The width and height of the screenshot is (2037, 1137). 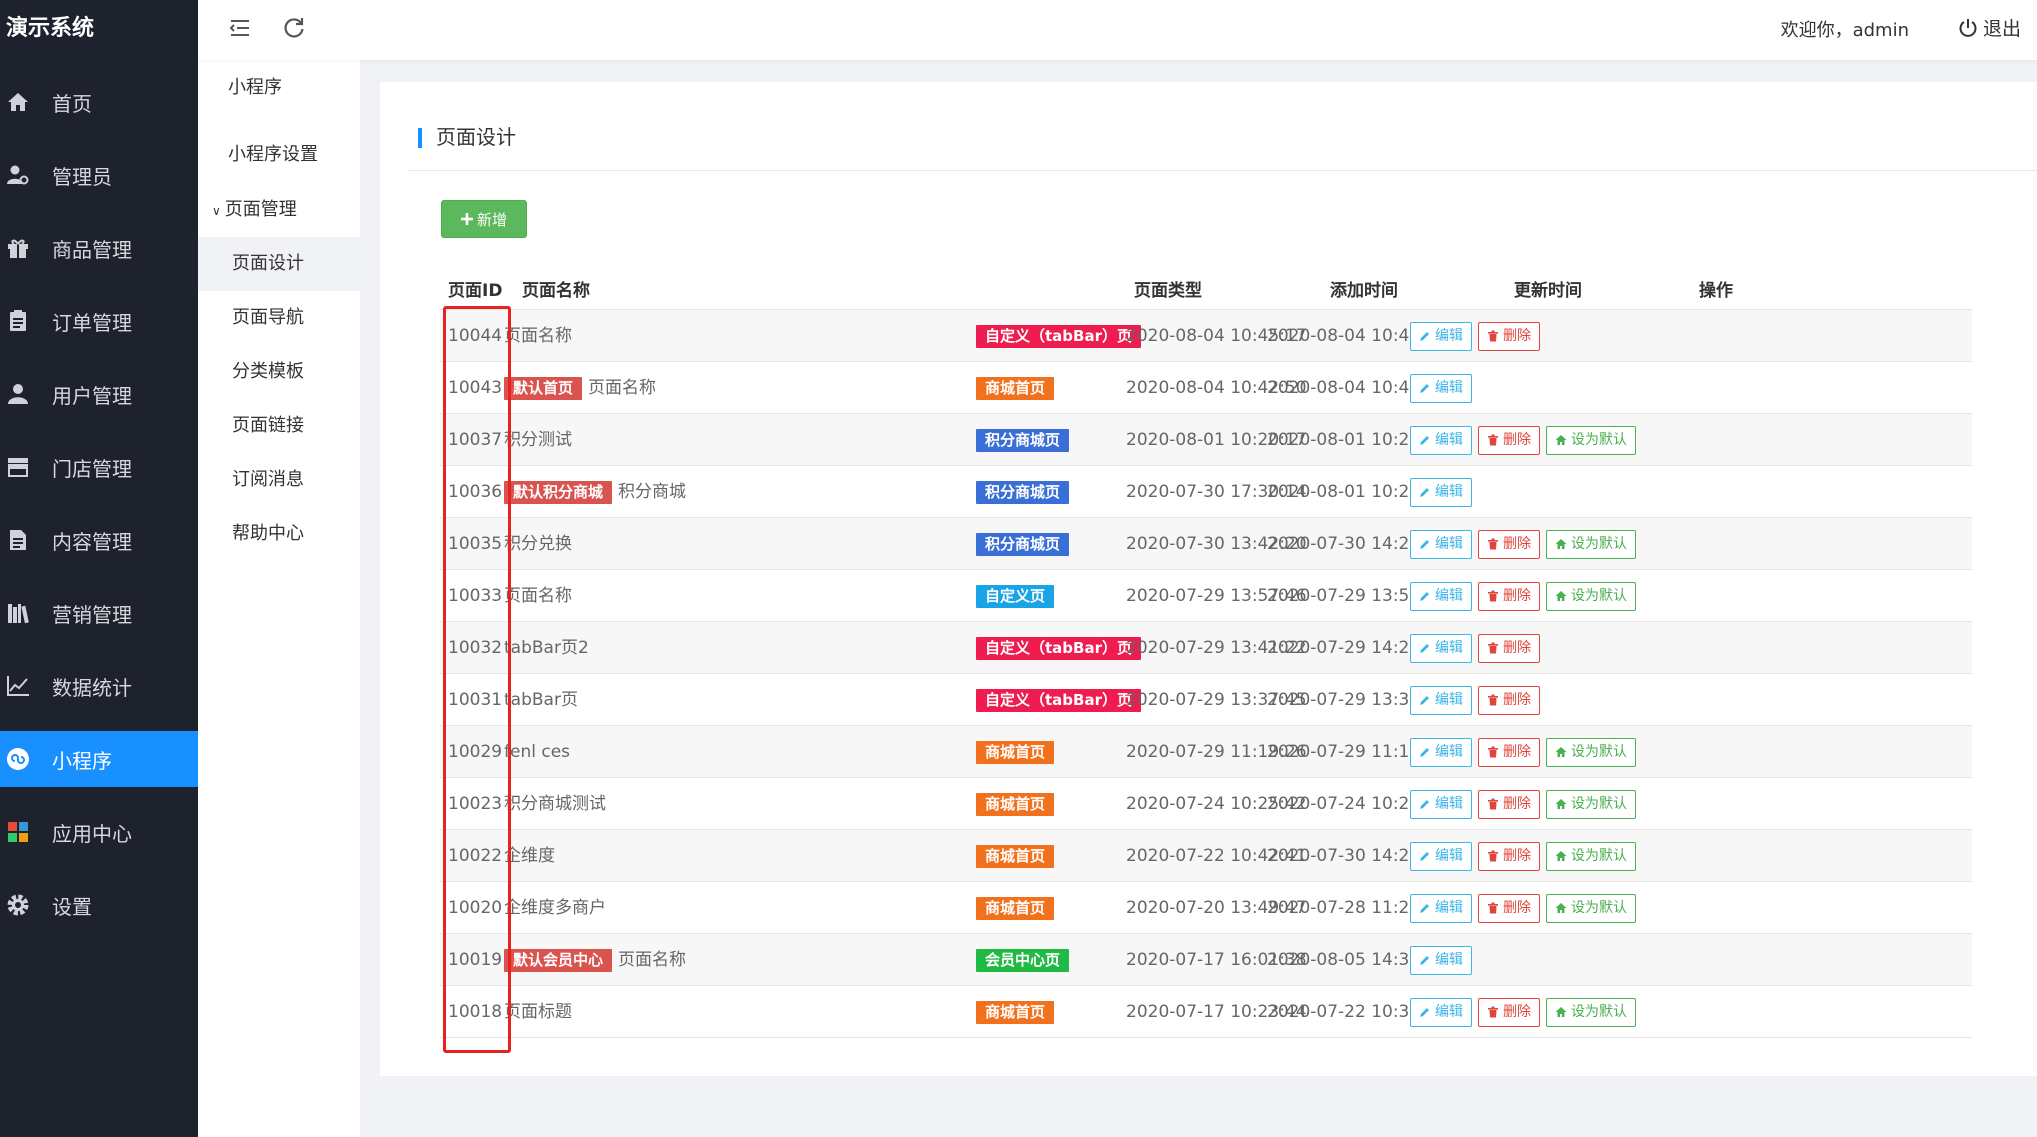 I want to click on subnav-item: 分类模板, so click(x=279, y=372).